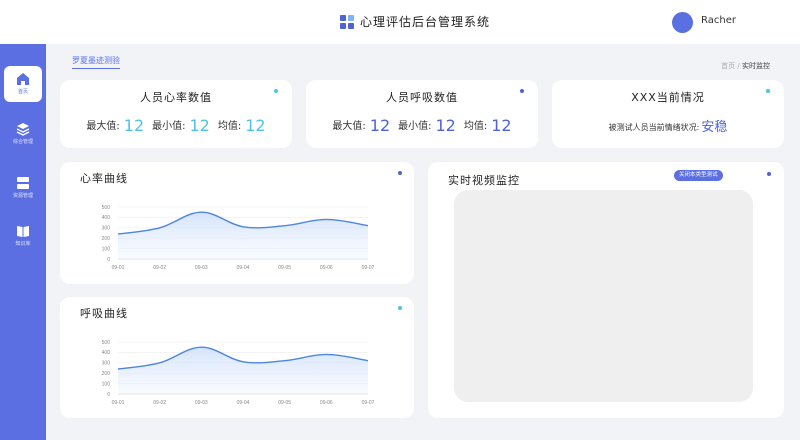 This screenshot has width=800, height=440. What do you see at coordinates (654, 127) in the screenshot?
I see `mood-label: 被测试人员当前情绪状况:` at bounding box center [654, 127].